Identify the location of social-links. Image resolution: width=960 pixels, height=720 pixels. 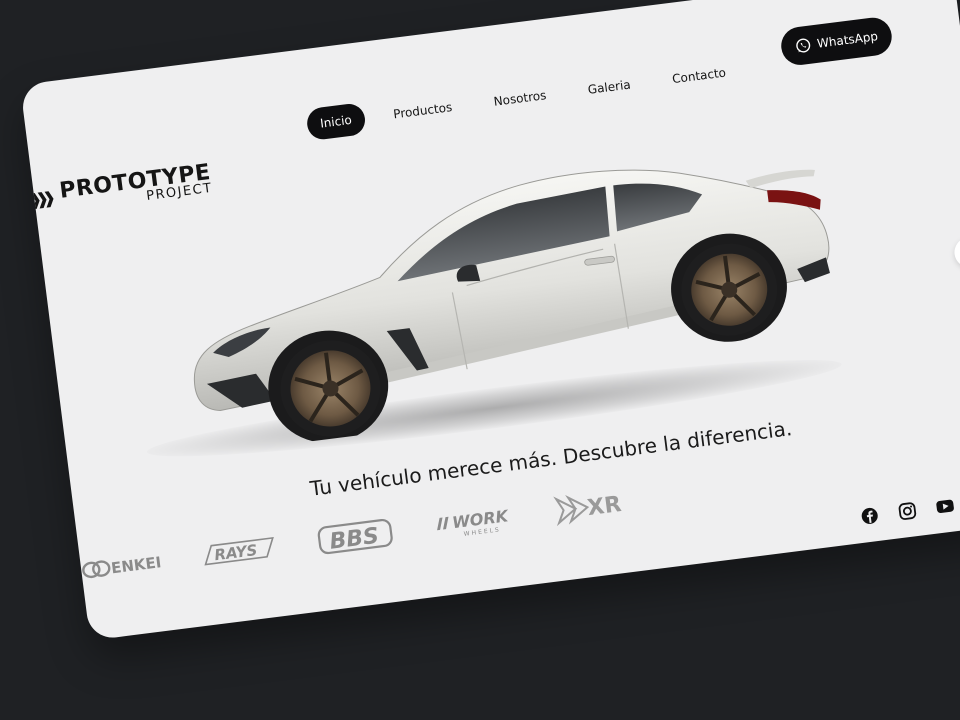
(910, 510).